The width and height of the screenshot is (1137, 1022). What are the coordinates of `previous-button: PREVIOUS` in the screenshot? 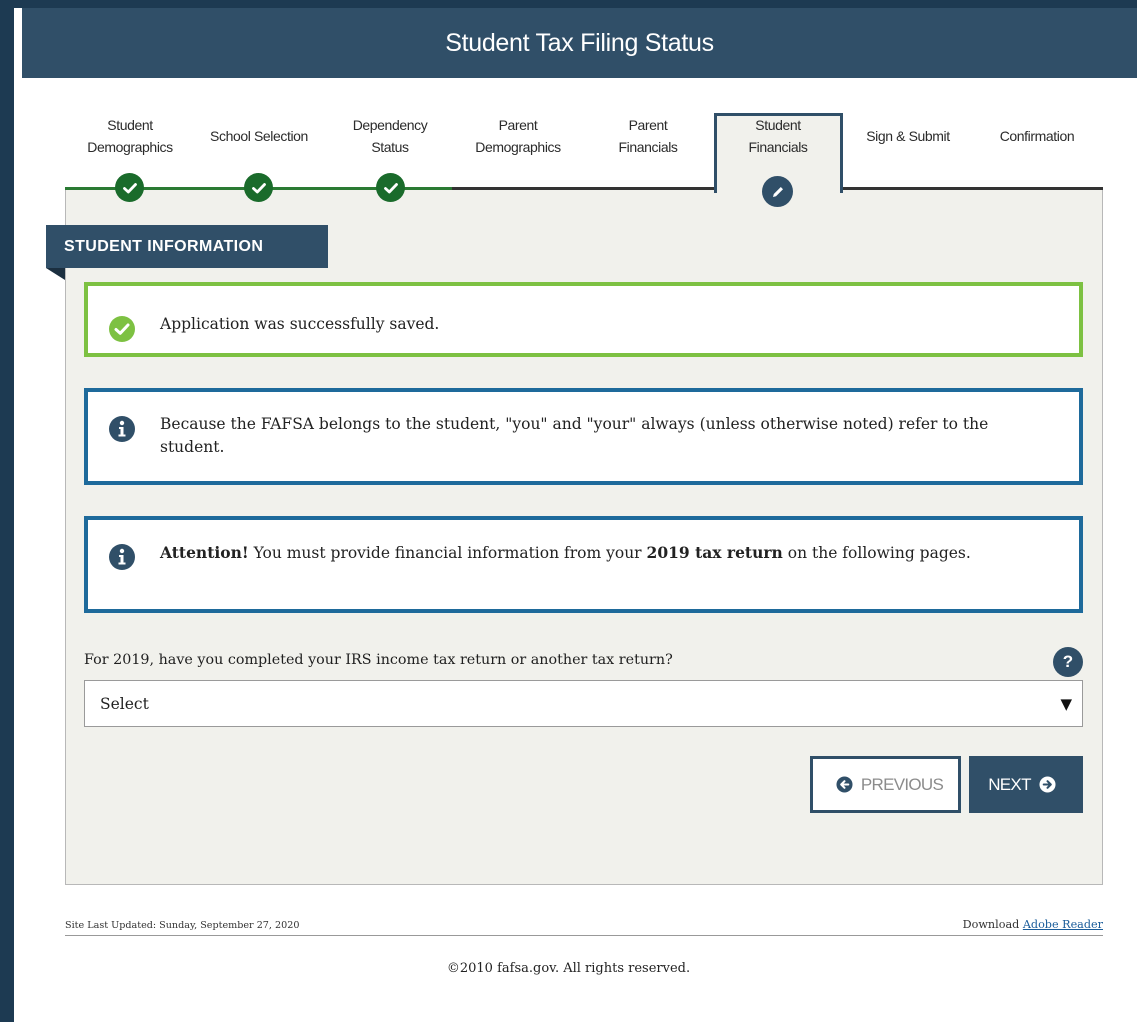 It's located at (885, 784).